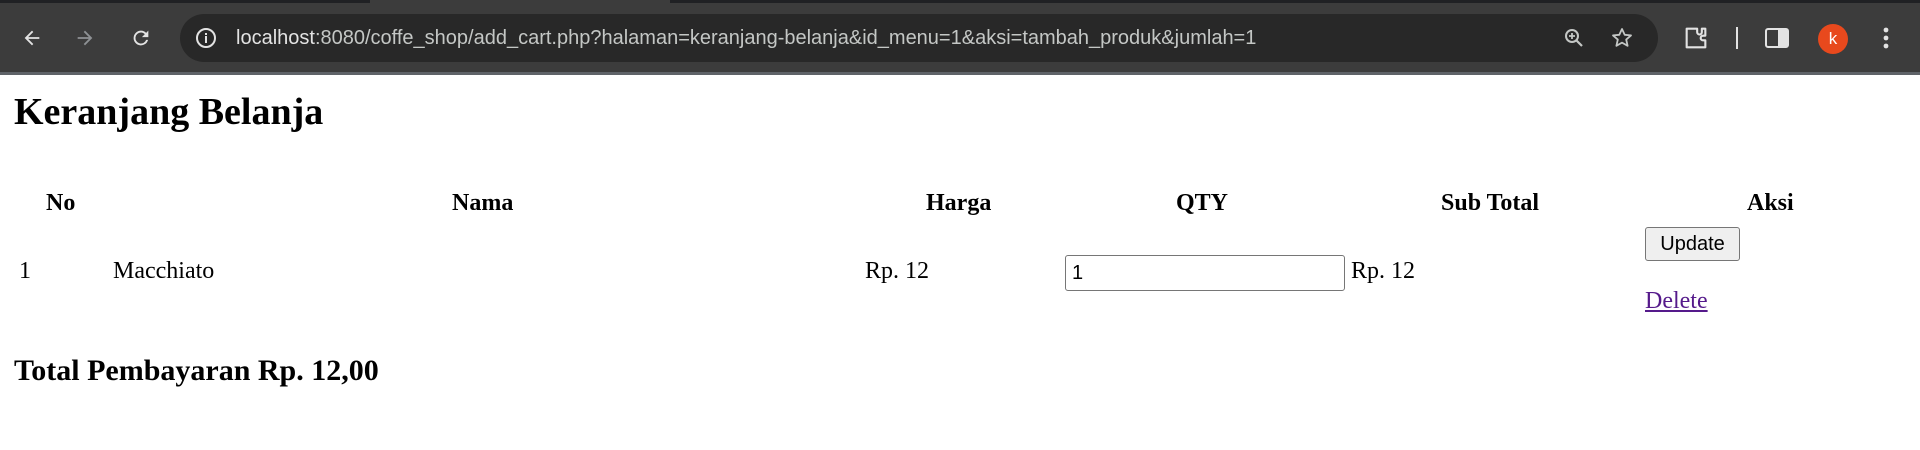 Image resolution: width=1920 pixels, height=450 pixels. What do you see at coordinates (1202, 203) in the screenshot?
I see `header-qty: QTY` at bounding box center [1202, 203].